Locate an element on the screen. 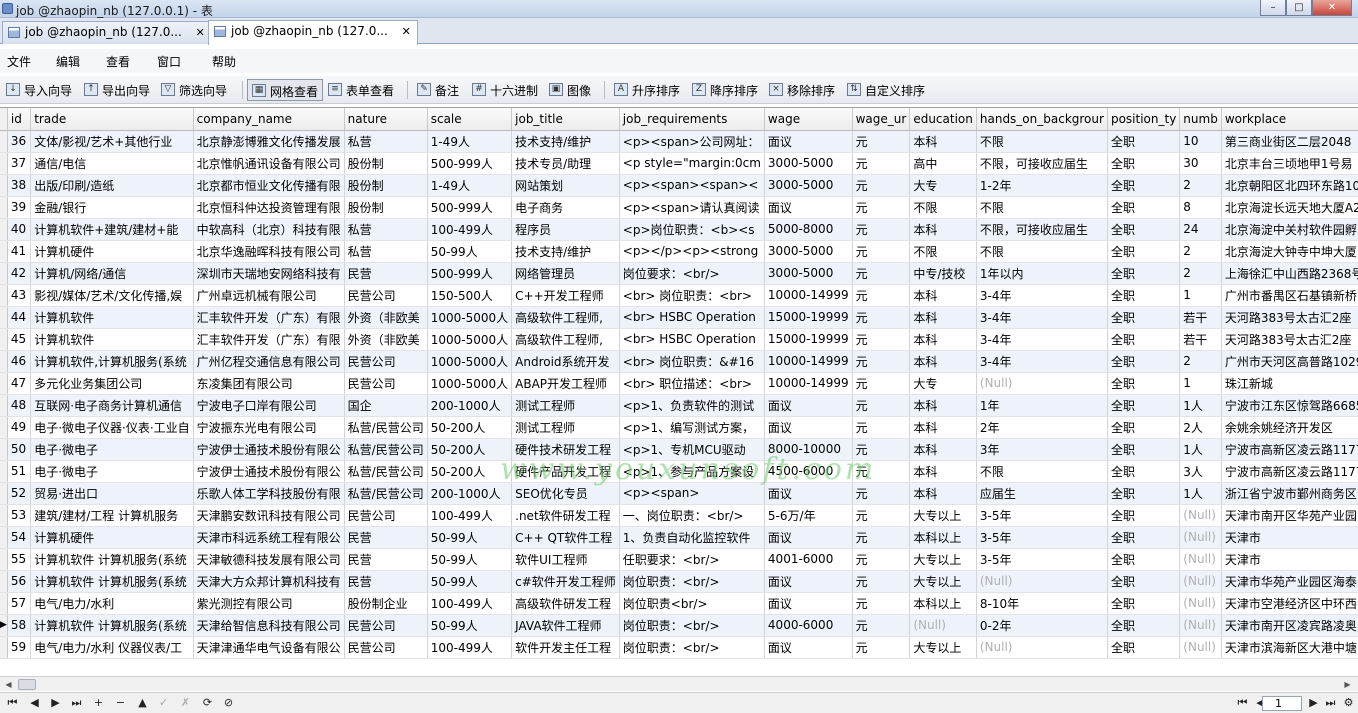  cell-trade: 贸易·进出口 is located at coordinates (112, 493).